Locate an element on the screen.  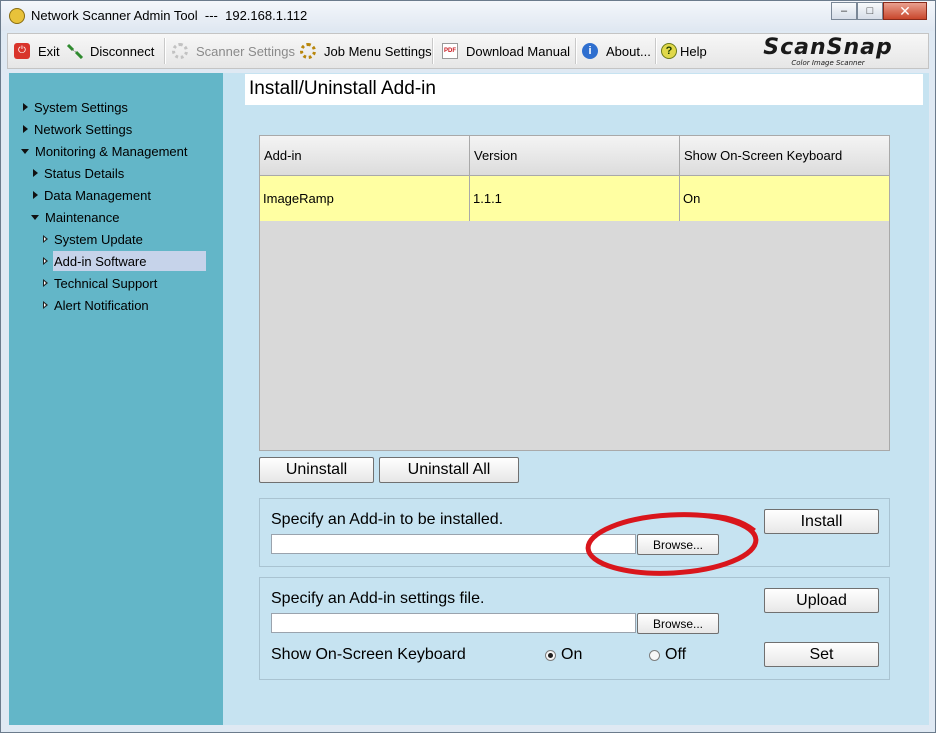
column-header-version: Version is located at coordinates (575, 155).